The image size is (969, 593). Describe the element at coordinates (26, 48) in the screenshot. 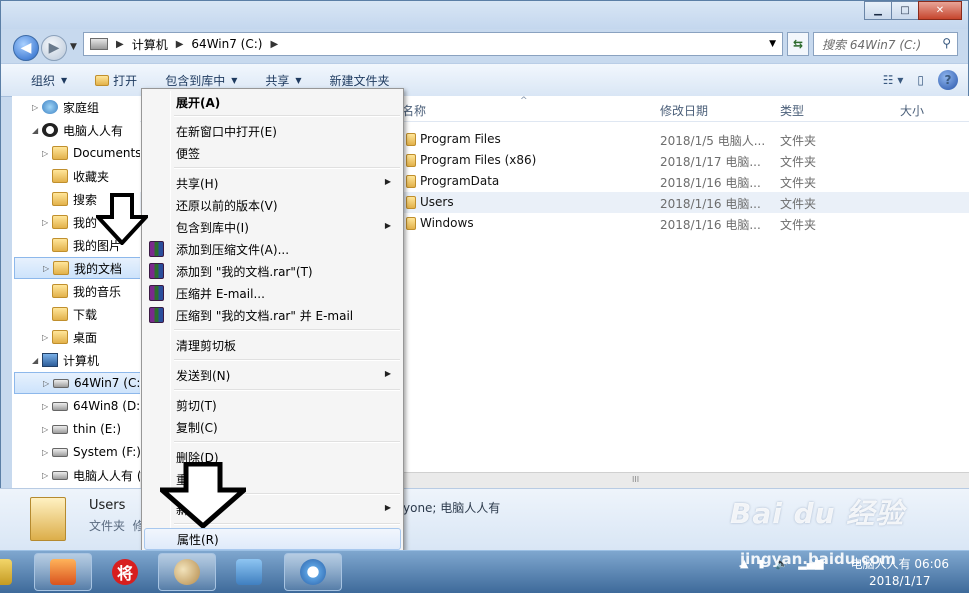

I see `back-button: ◀` at that location.